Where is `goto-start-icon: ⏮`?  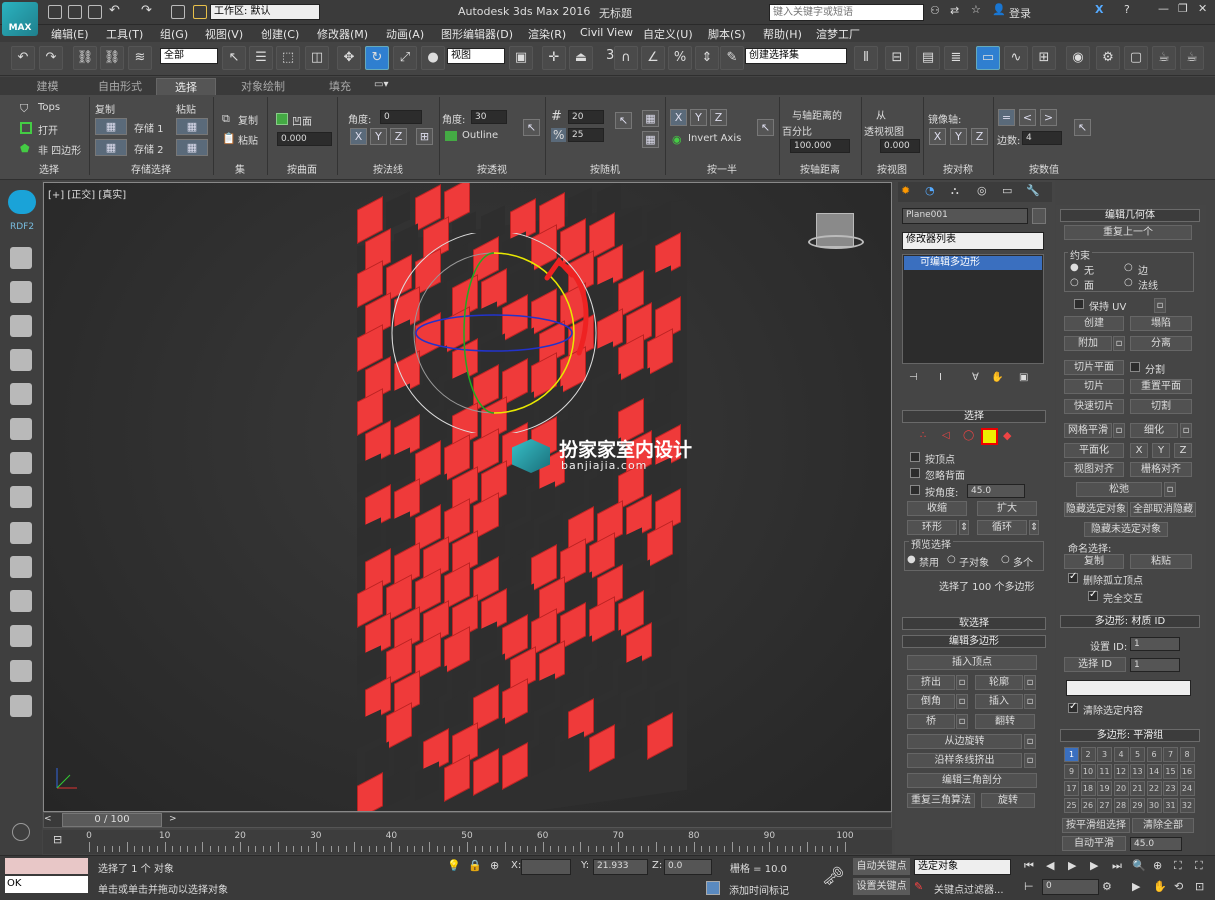 goto-start-icon: ⏮ is located at coordinates (1029, 866).